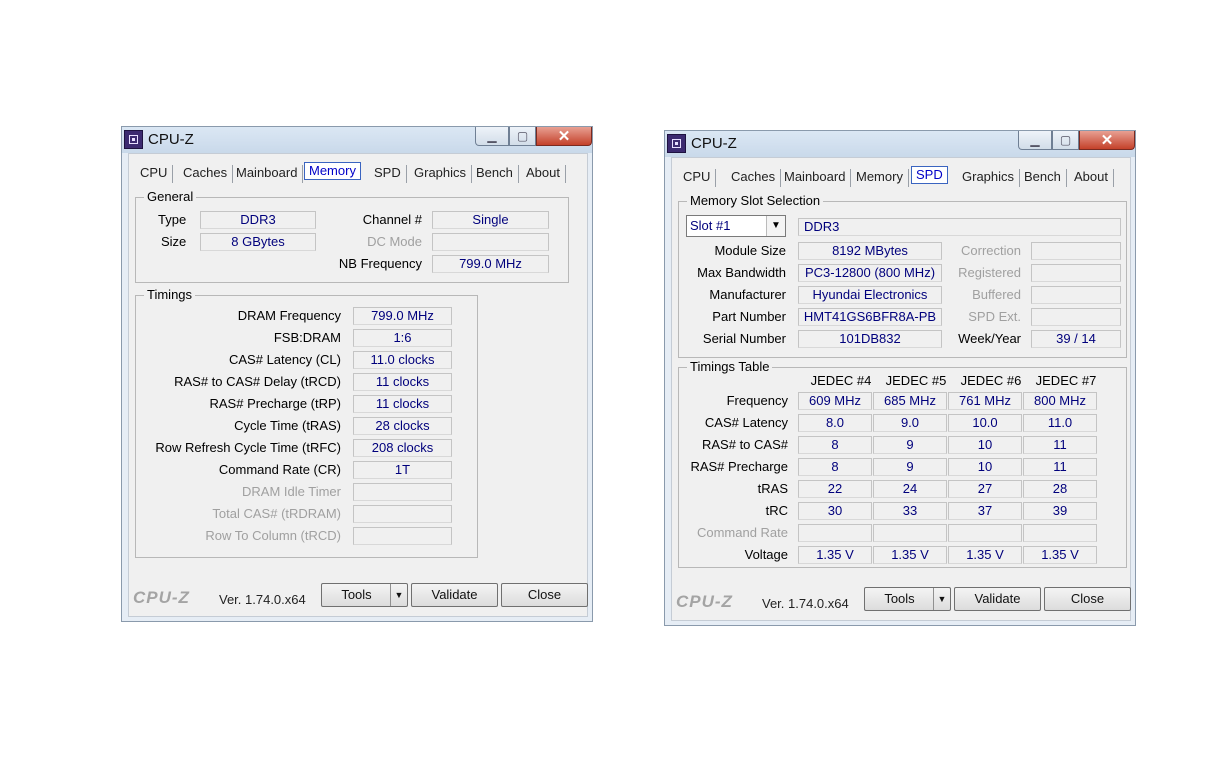 Image resolution: width=1228 pixels, height=773 pixels. What do you see at coordinates (730, 367) in the screenshot?
I see `timings-table-label: Timings Table` at bounding box center [730, 367].